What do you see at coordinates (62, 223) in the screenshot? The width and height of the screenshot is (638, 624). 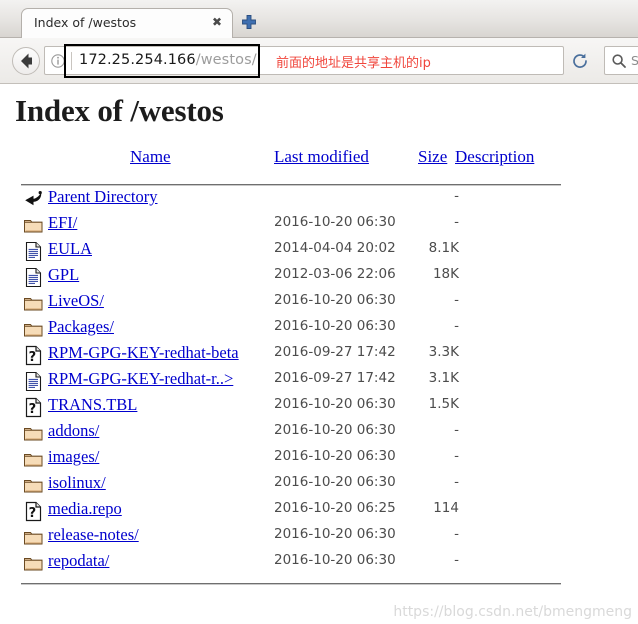 I see `file-link: EFI/` at bounding box center [62, 223].